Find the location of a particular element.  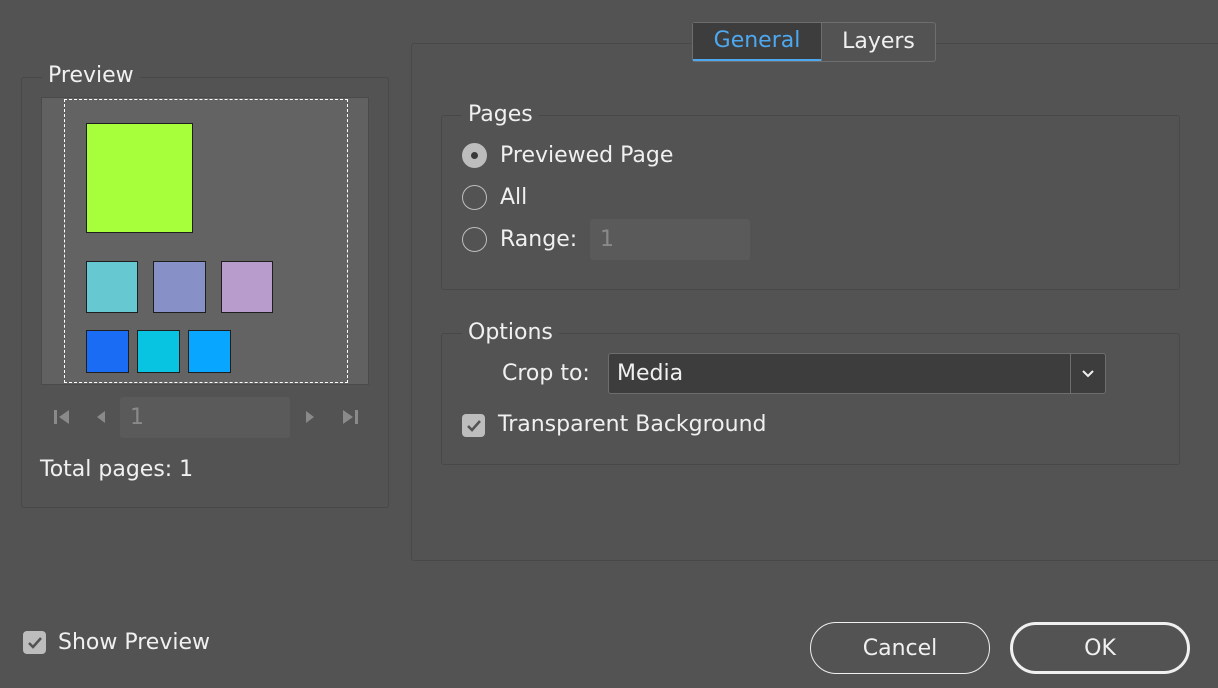

all-pages-radio is located at coordinates (474, 197).